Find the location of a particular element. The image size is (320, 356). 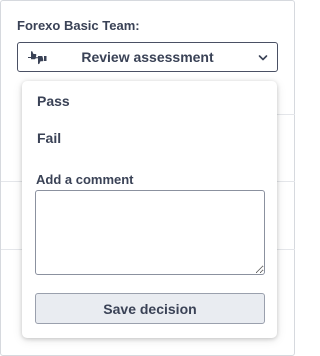

comment-label: Add a comment is located at coordinates (85, 179).